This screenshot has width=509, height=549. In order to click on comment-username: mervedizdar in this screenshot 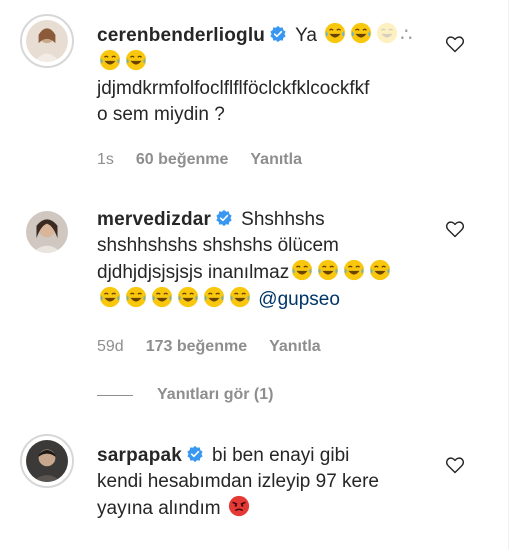, I will do `click(154, 219)`.